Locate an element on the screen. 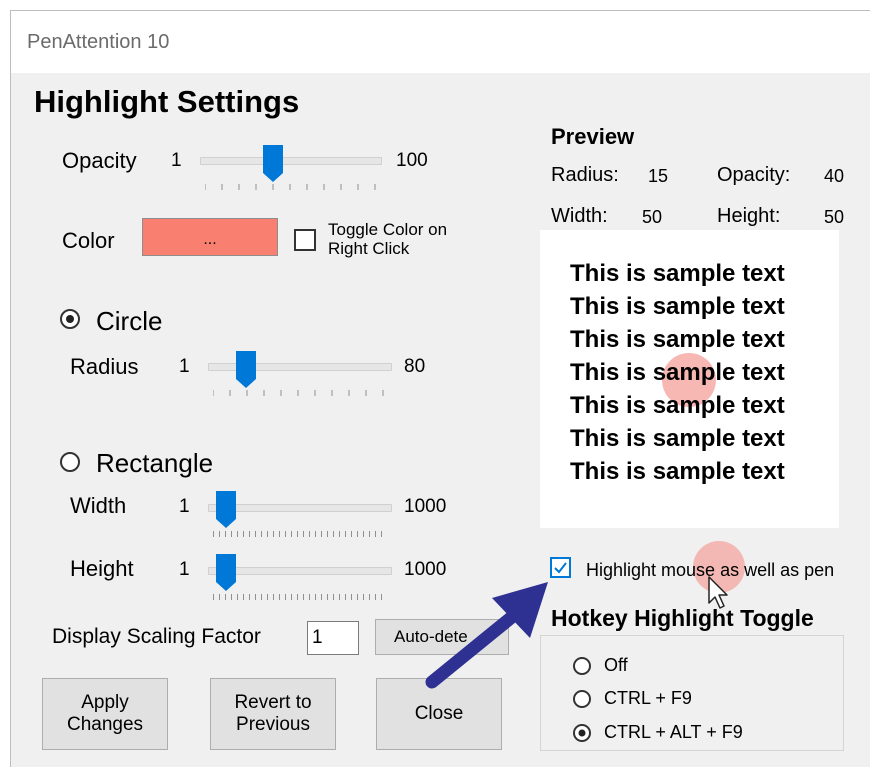  width-slider-thumb is located at coordinates (226, 510).